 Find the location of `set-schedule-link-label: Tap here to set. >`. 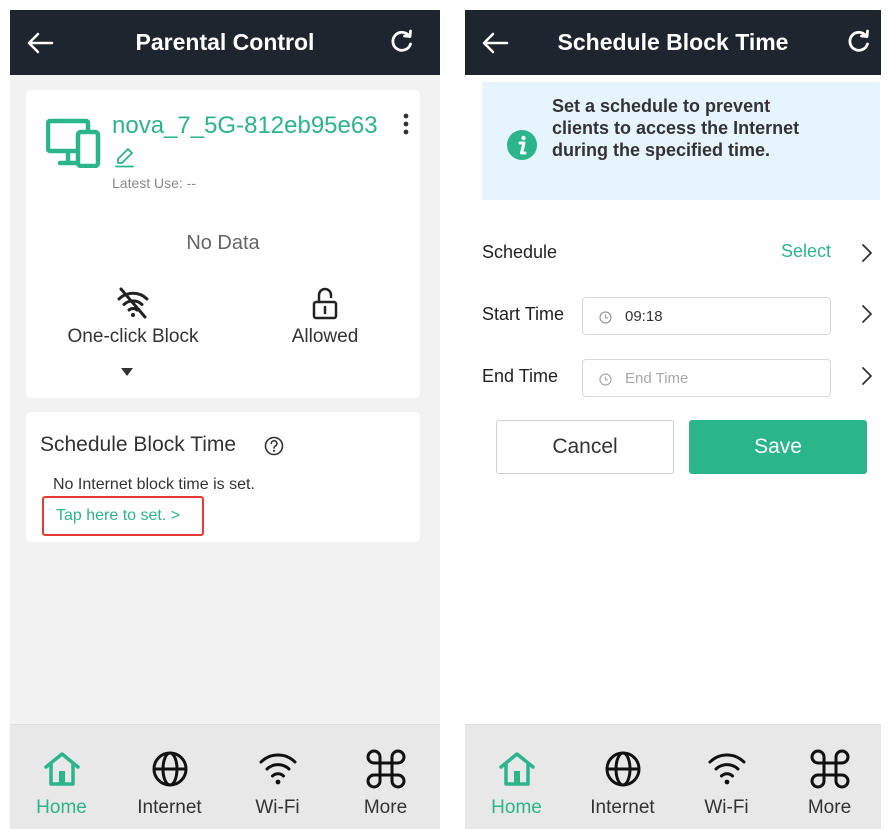

set-schedule-link-label: Tap here to set. > is located at coordinates (118, 515).